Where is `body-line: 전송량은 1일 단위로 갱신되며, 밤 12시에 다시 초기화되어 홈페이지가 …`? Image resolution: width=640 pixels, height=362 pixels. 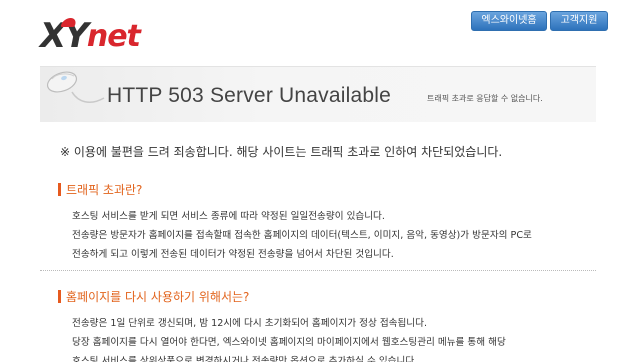
body-line: 전송량은 1일 단위로 갱신되며, 밤 12시에 다시 초기화되어 홈페이지가 … is located at coordinates (249, 323).